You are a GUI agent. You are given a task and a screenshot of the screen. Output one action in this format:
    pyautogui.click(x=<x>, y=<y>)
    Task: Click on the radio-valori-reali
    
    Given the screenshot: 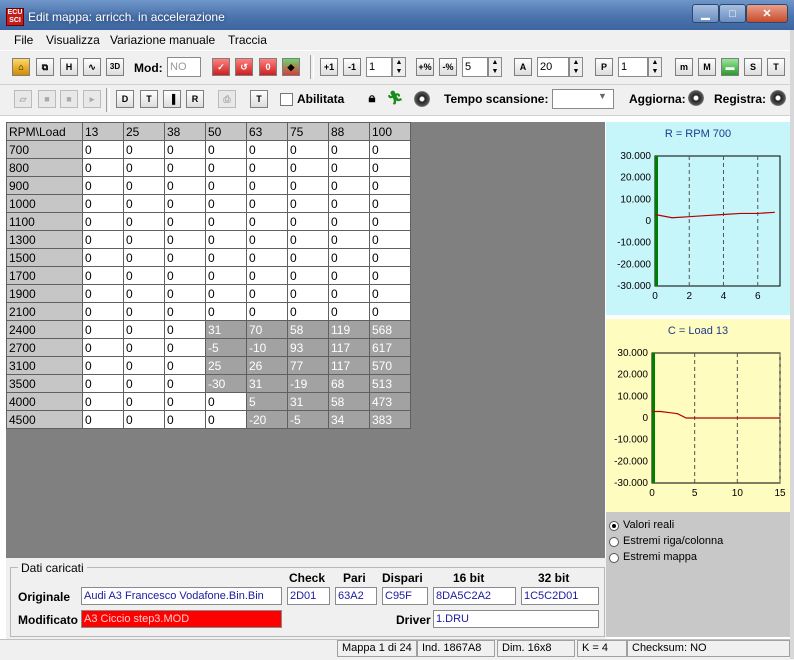 What is the action you would take?
    pyautogui.click(x=614, y=526)
    